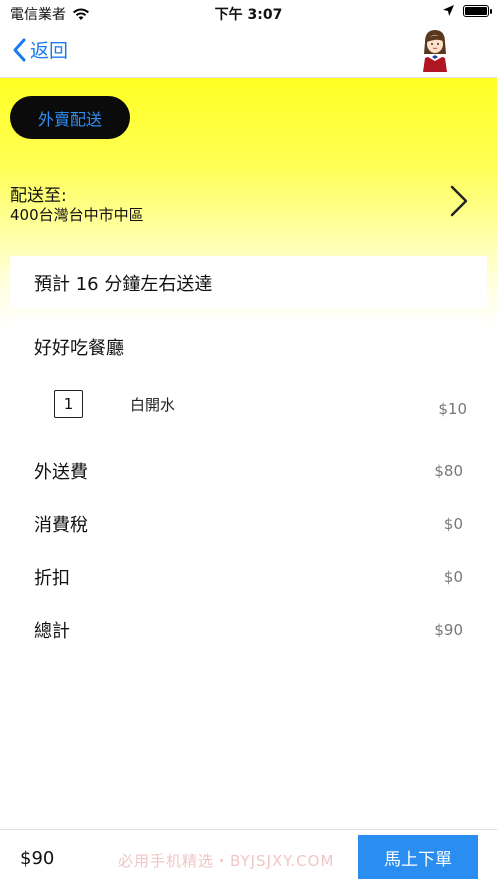 Image resolution: width=497 pixels, height=883 pixels. Describe the element at coordinates (79, 348) in the screenshot. I see `restaurant-name: 好好吃餐廳` at that location.